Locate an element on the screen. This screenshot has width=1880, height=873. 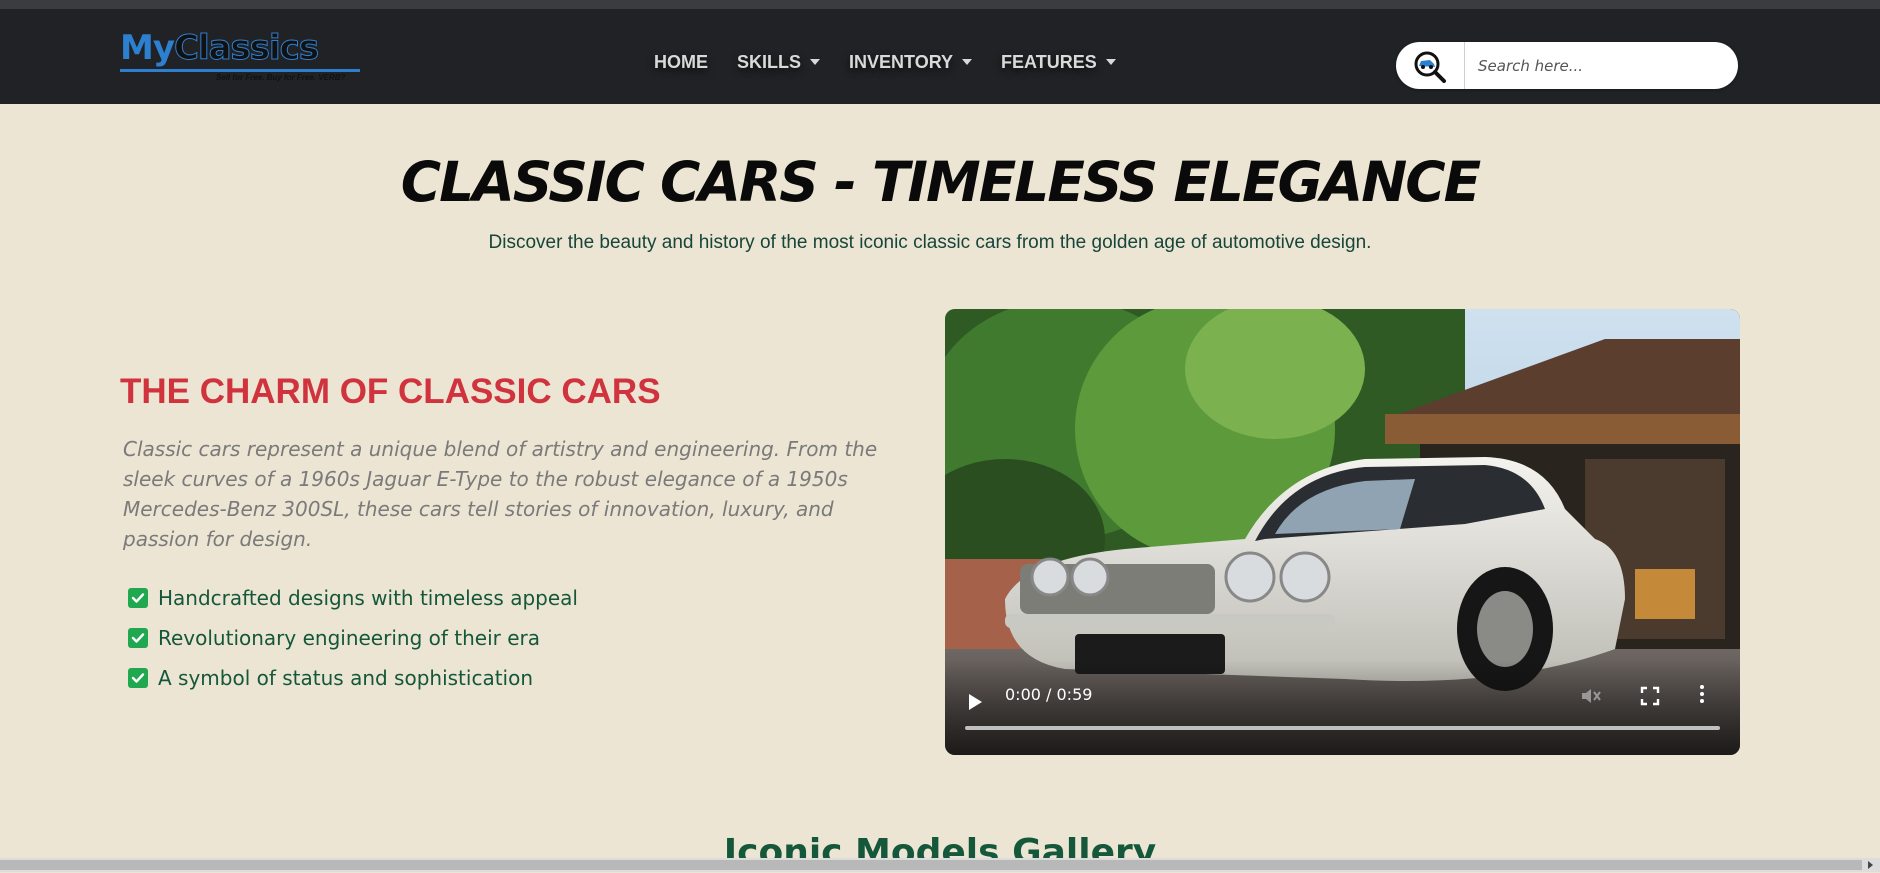
nav-item-skills: SKILLS is located at coordinates (779, 62).